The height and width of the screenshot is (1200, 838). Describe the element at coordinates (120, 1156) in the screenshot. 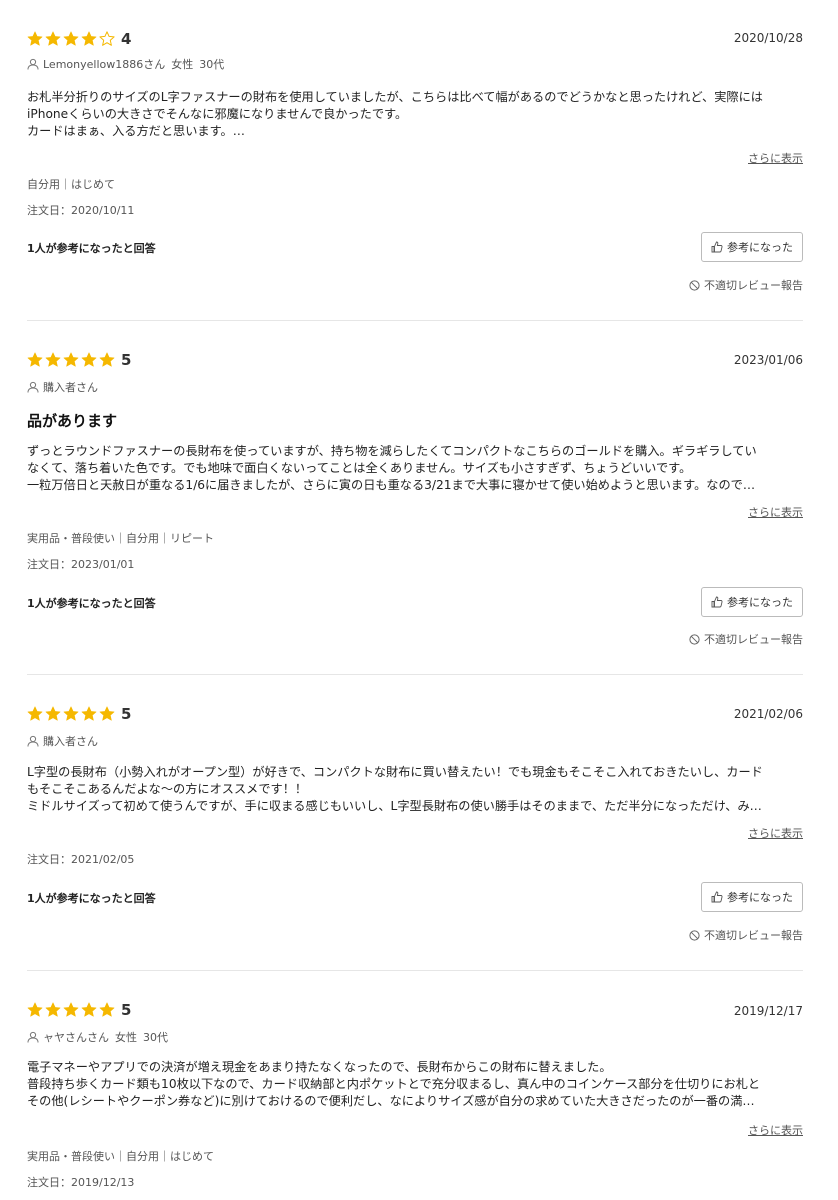

I see `review-tags: 実用品・普段使い｜自分用｜はじめて` at that location.